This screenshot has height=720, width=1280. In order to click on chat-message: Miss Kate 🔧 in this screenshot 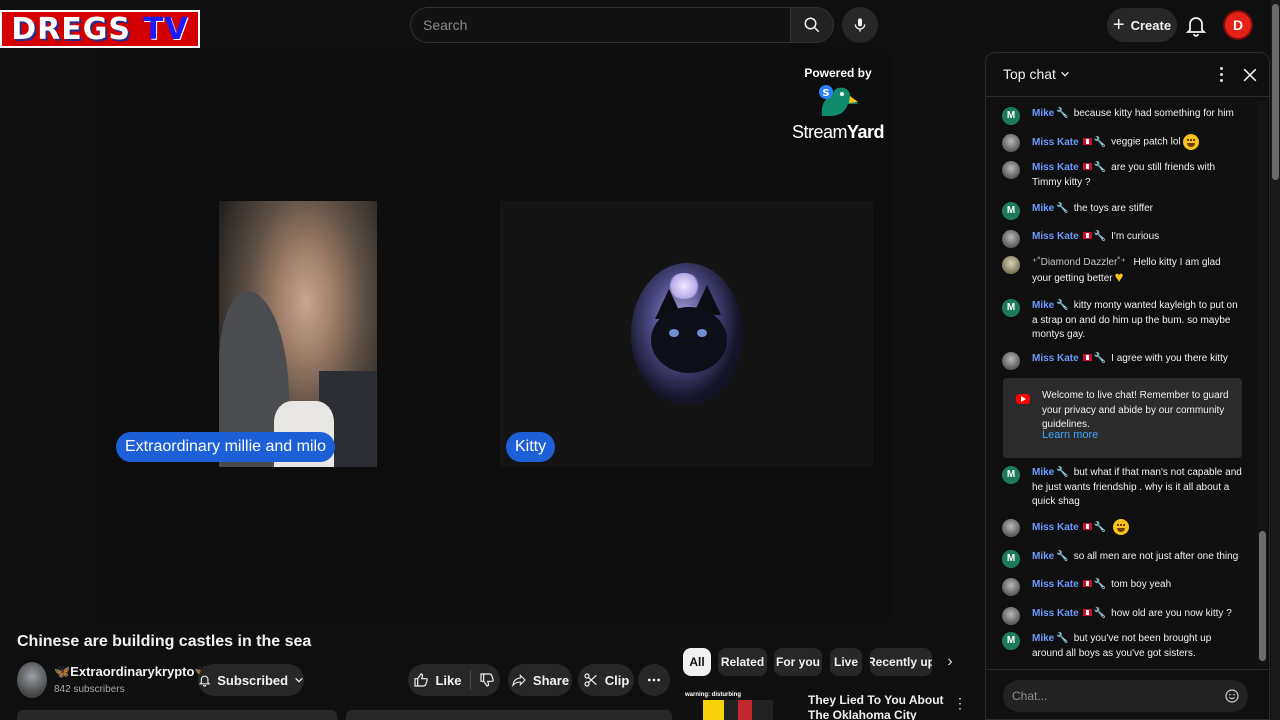, I will do `click(1122, 528)`.